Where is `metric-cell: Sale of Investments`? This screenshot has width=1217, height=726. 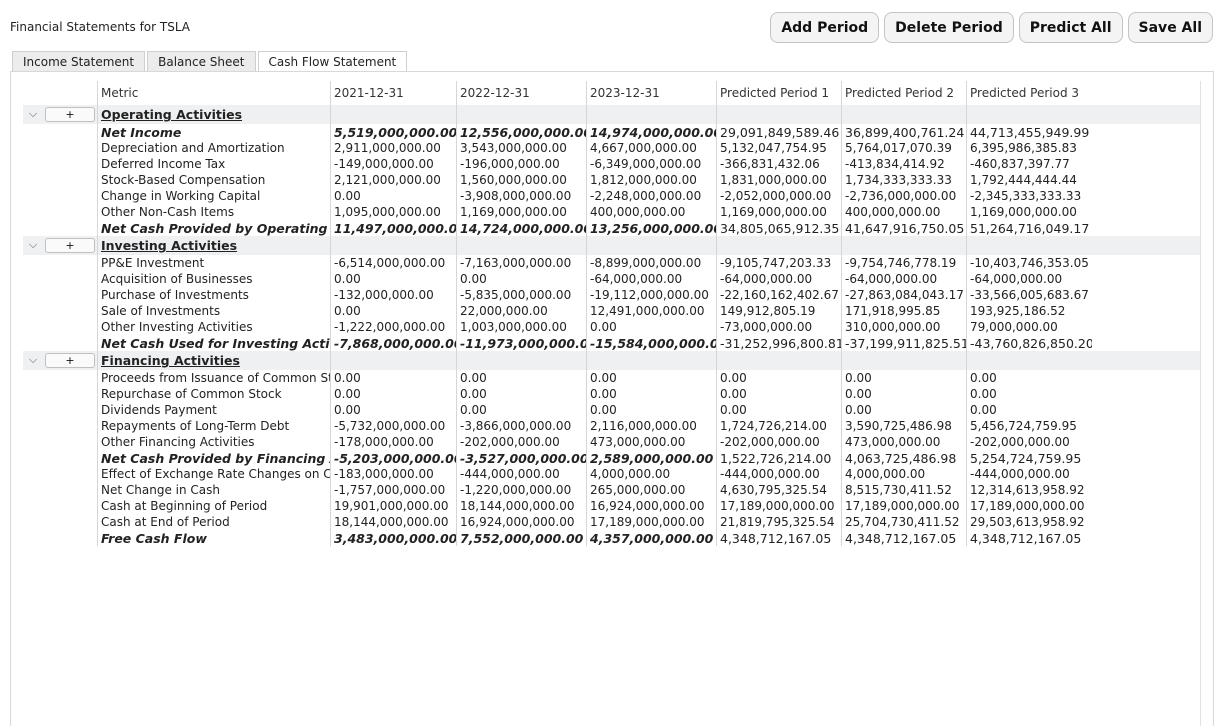
metric-cell: Sale of Investments is located at coordinates (214, 311).